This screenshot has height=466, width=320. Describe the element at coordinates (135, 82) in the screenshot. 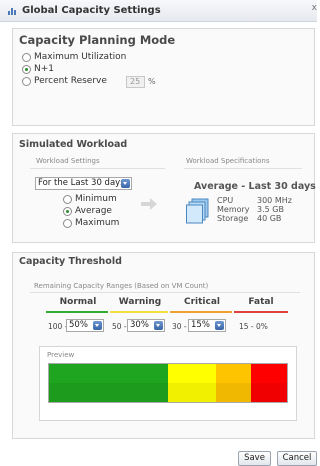

I see `percent-reserve-input: 25` at that location.